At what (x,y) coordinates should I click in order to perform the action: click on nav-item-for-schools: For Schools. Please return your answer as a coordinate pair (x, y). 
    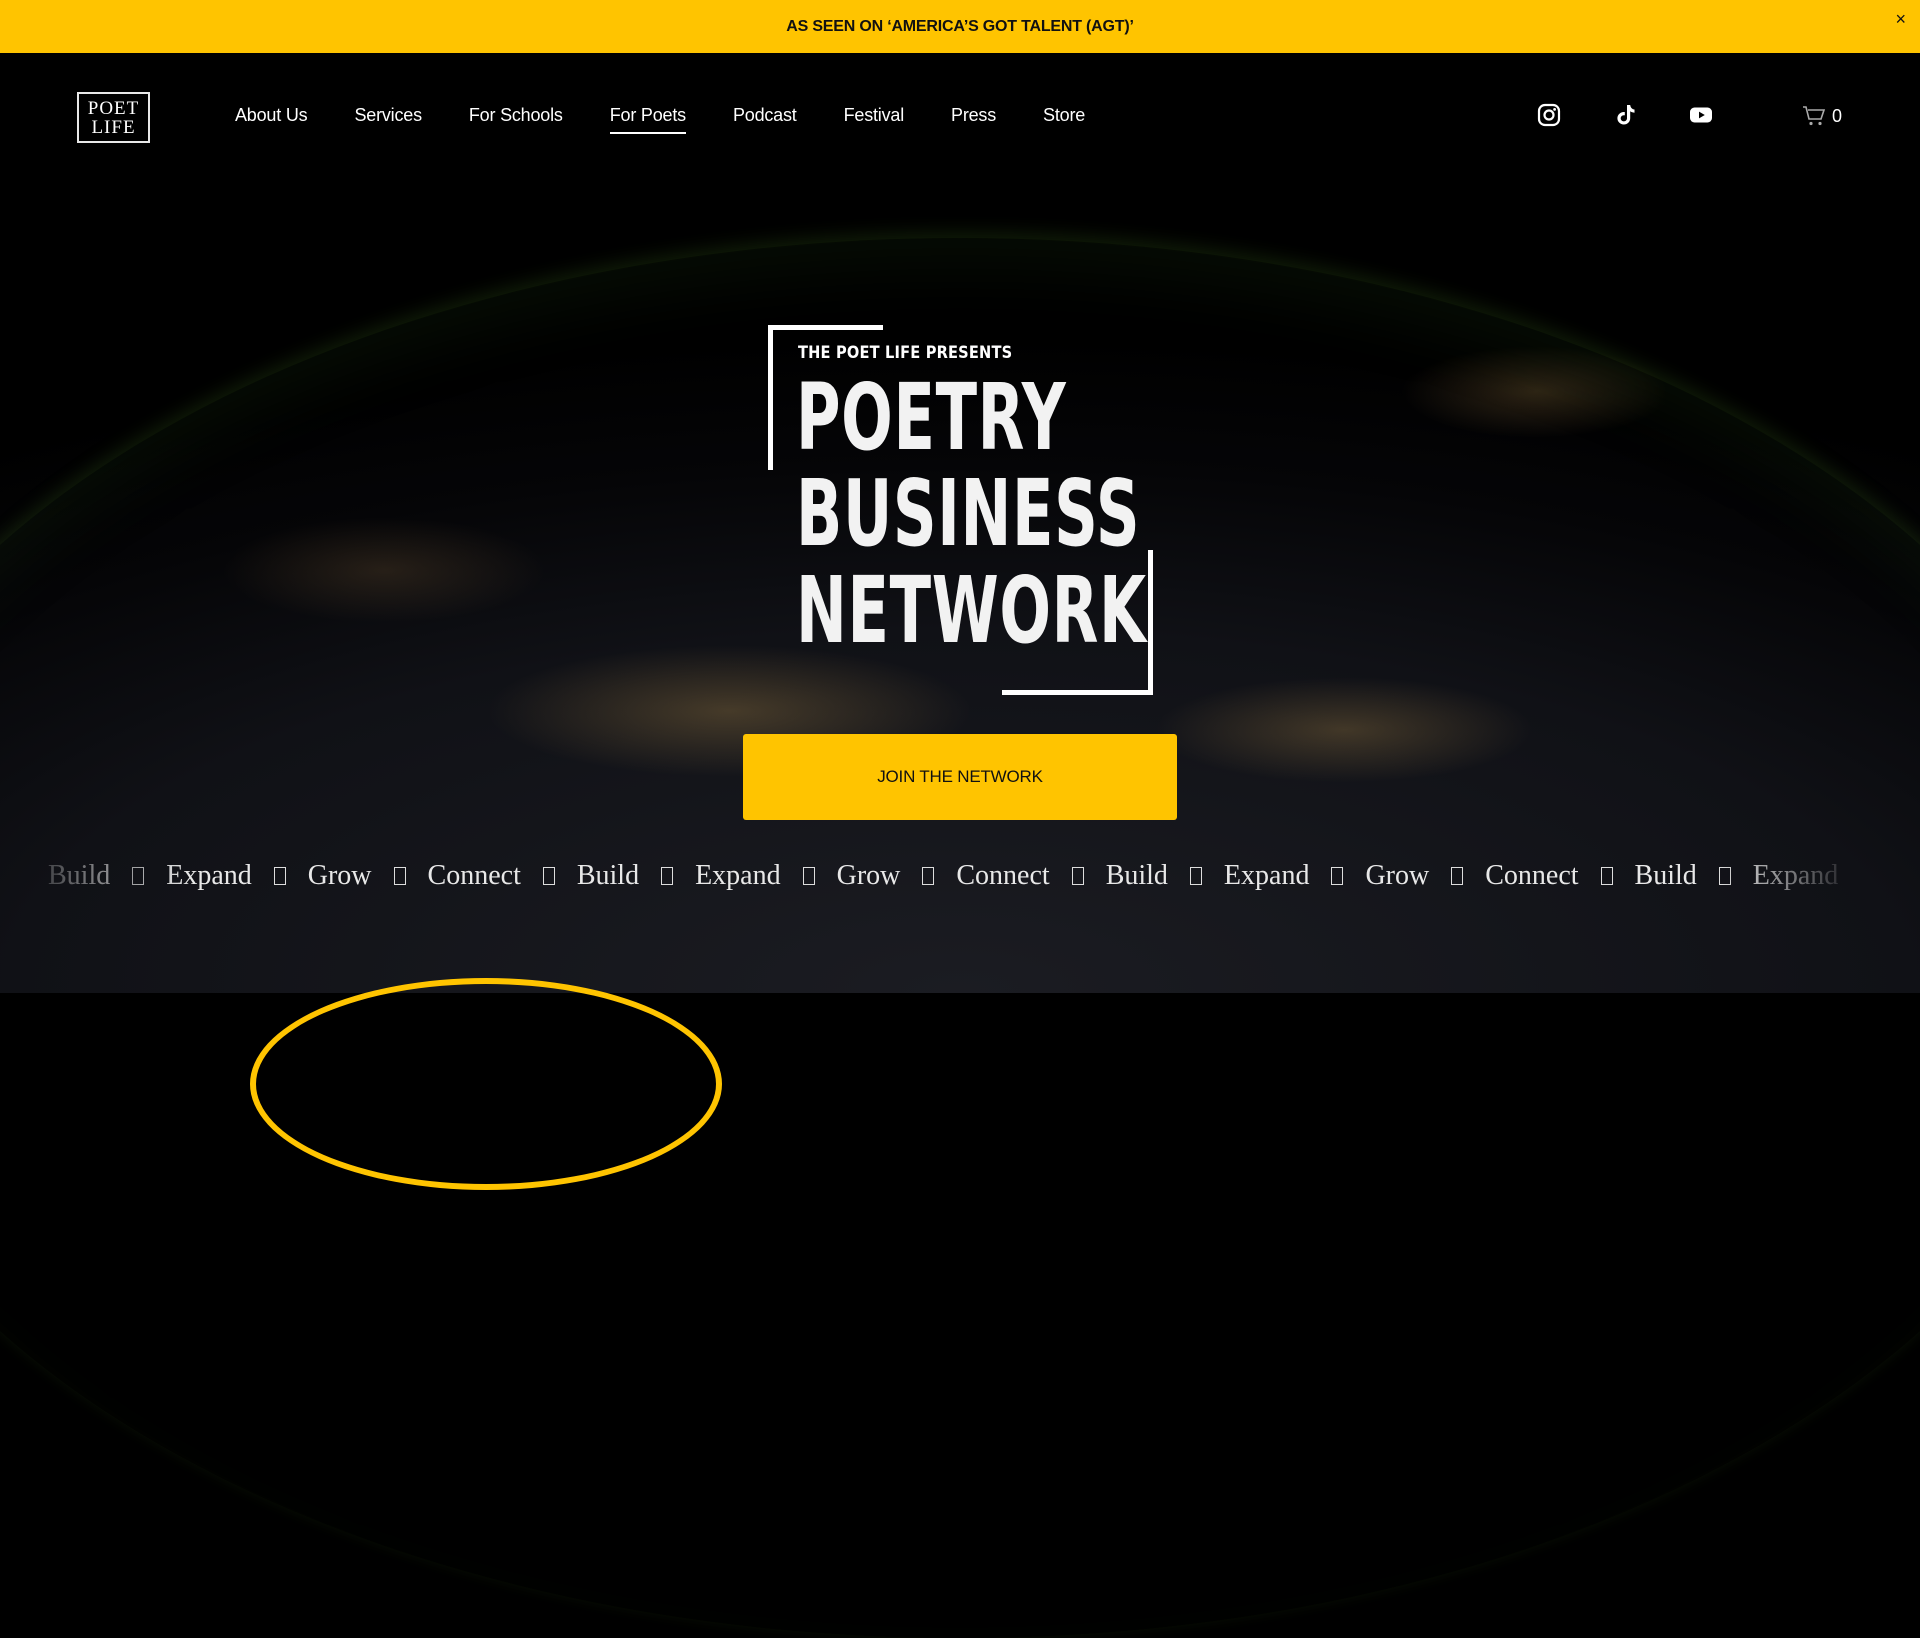
    Looking at the image, I should click on (516, 119).